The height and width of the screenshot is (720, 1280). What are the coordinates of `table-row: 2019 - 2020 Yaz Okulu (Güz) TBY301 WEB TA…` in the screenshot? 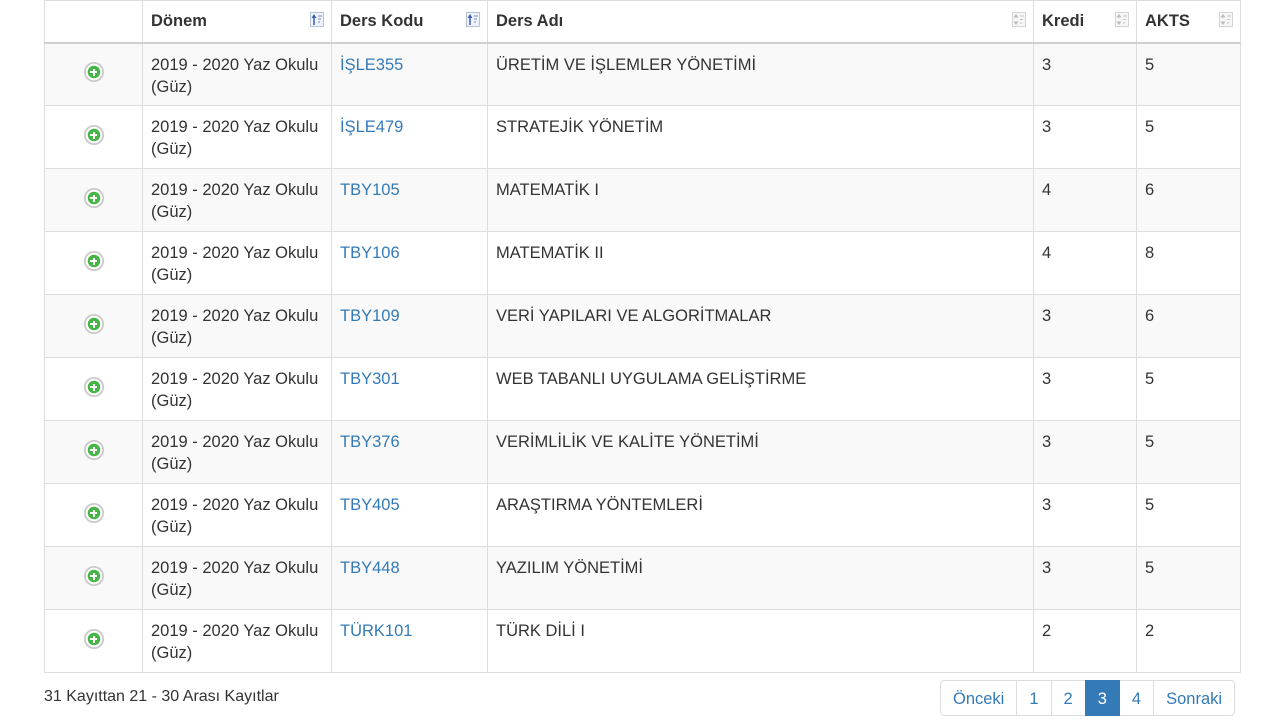 It's located at (642, 389).